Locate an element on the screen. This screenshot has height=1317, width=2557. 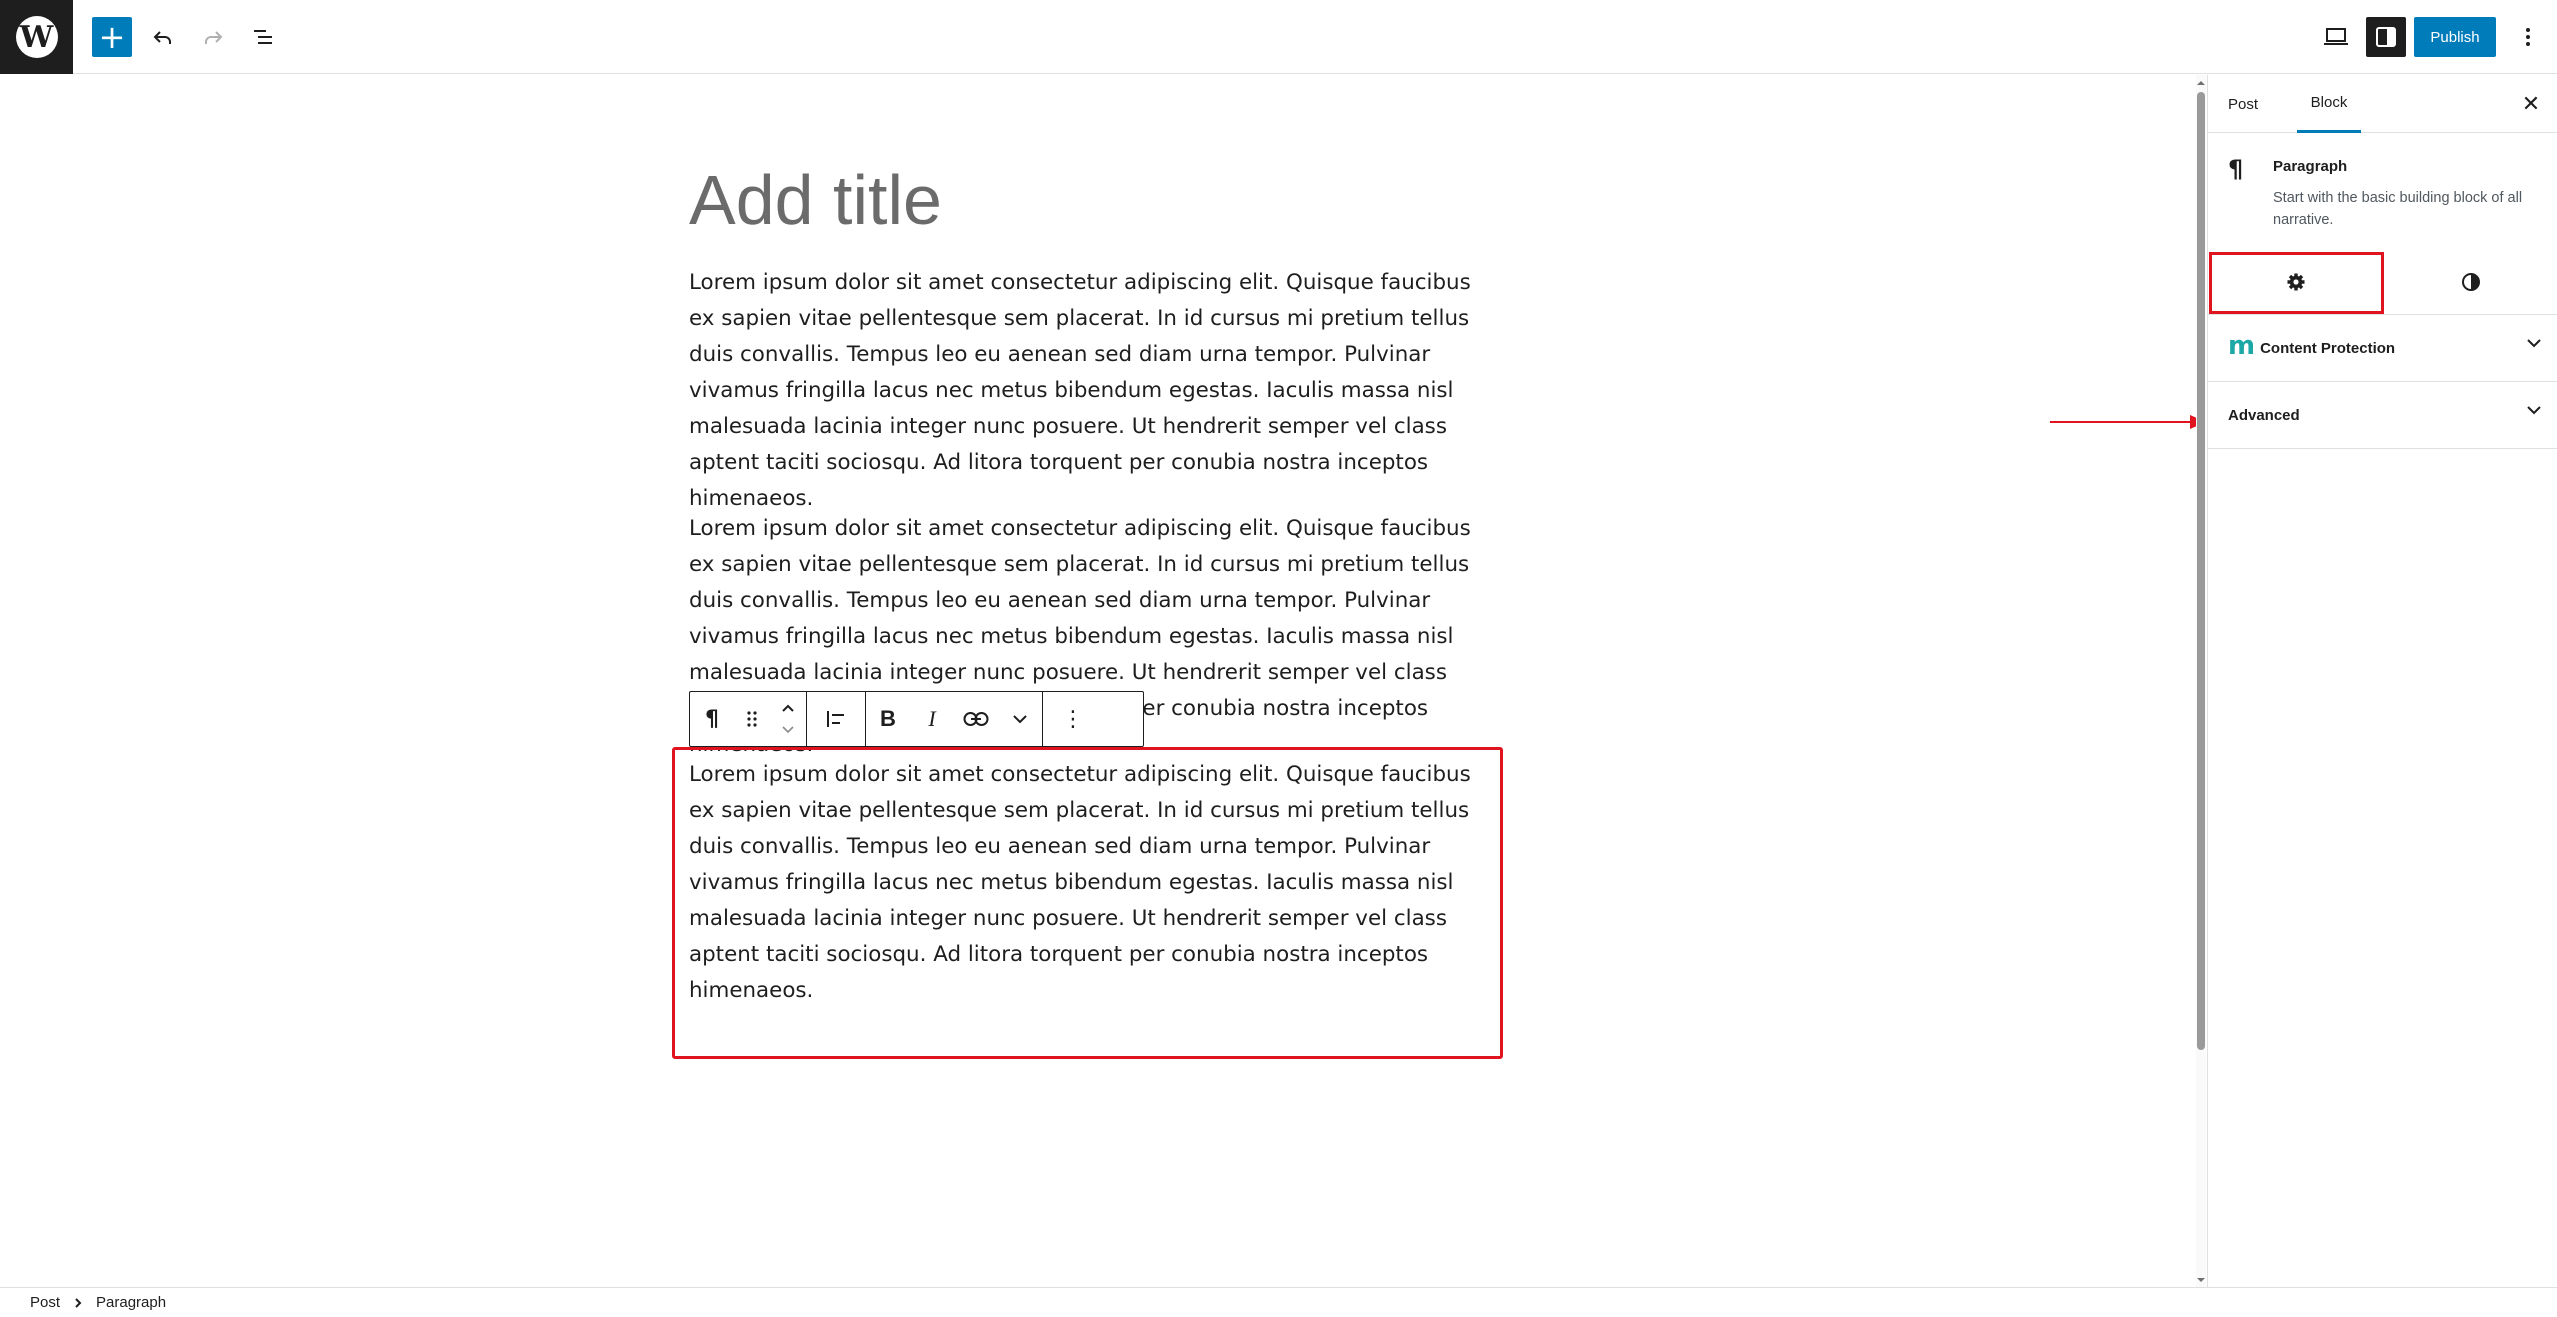
editor-header: W + Publish is located at coordinates (1278, 37).